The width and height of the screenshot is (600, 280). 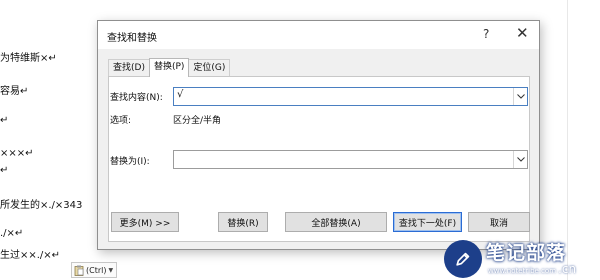 I want to click on options-label: 选项:, so click(x=121, y=121).